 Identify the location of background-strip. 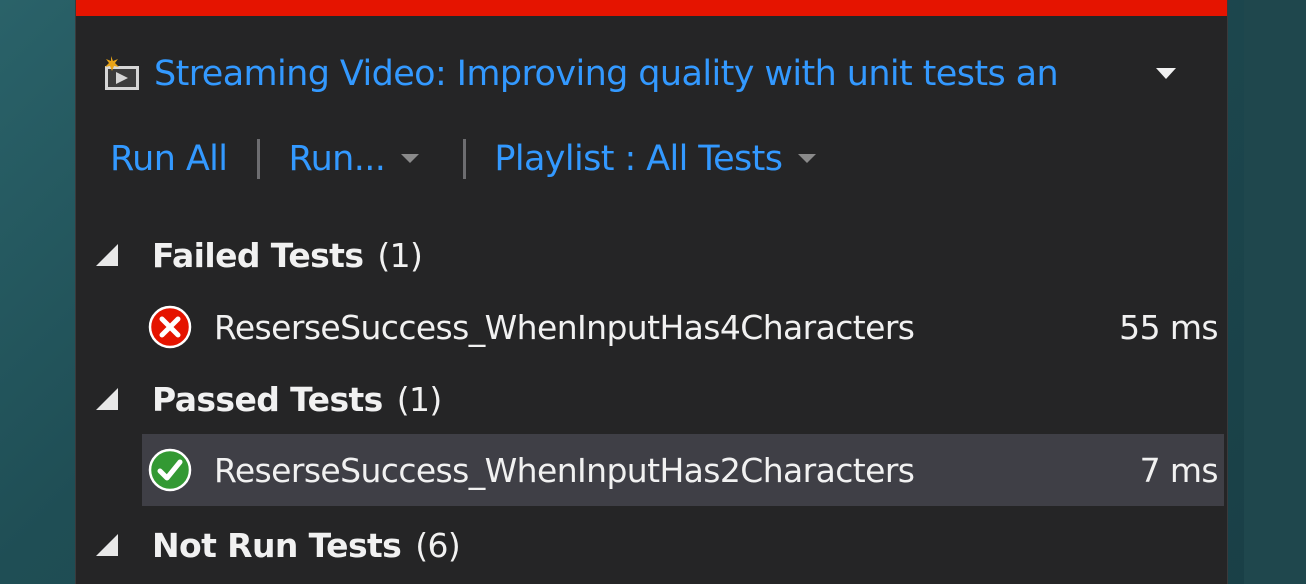
(1275, 292).